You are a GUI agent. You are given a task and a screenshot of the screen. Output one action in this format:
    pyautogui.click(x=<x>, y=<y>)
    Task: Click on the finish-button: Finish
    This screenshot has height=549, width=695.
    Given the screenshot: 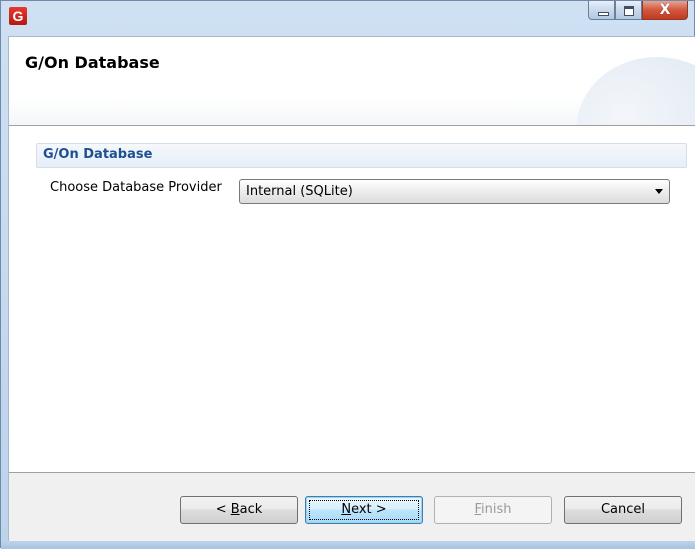 What is the action you would take?
    pyautogui.click(x=493, y=510)
    